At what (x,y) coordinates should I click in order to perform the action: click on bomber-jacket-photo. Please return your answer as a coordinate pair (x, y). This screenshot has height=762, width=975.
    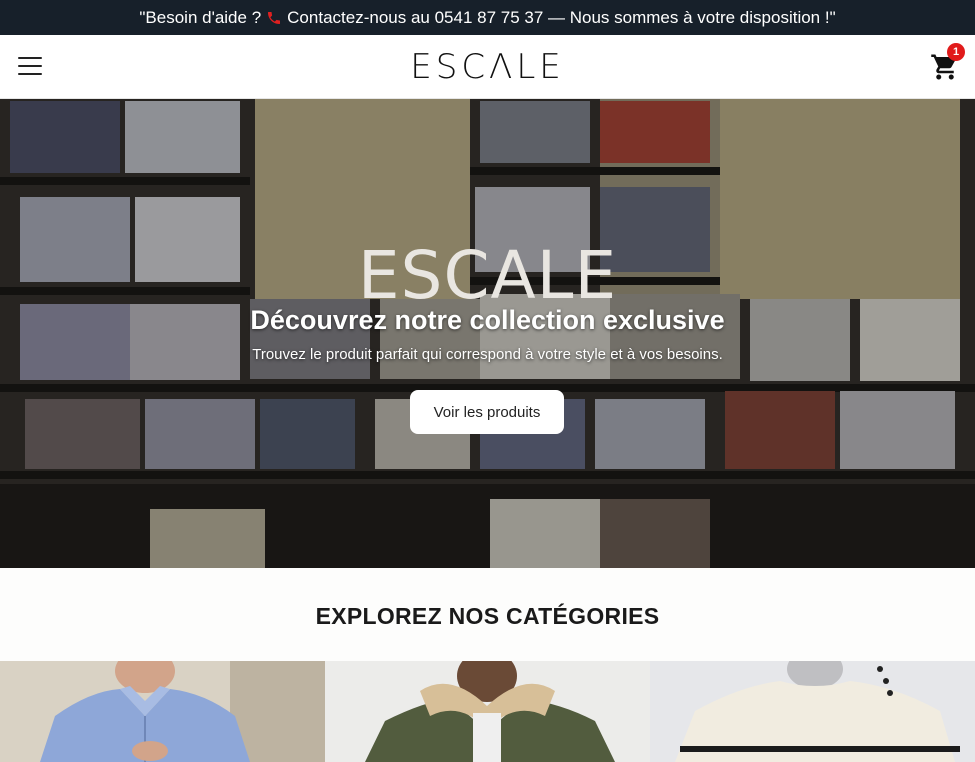
    Looking at the image, I should click on (487, 711).